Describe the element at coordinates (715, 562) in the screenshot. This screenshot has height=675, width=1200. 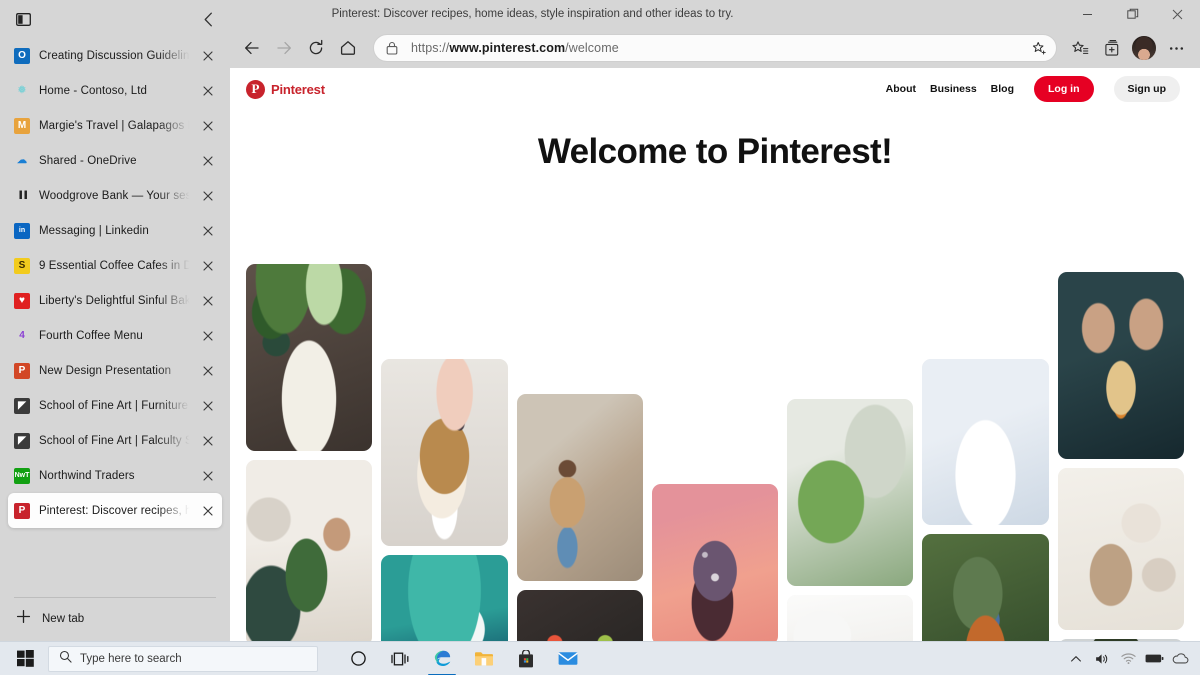
I see `fairy-lights-jar-pin` at that location.